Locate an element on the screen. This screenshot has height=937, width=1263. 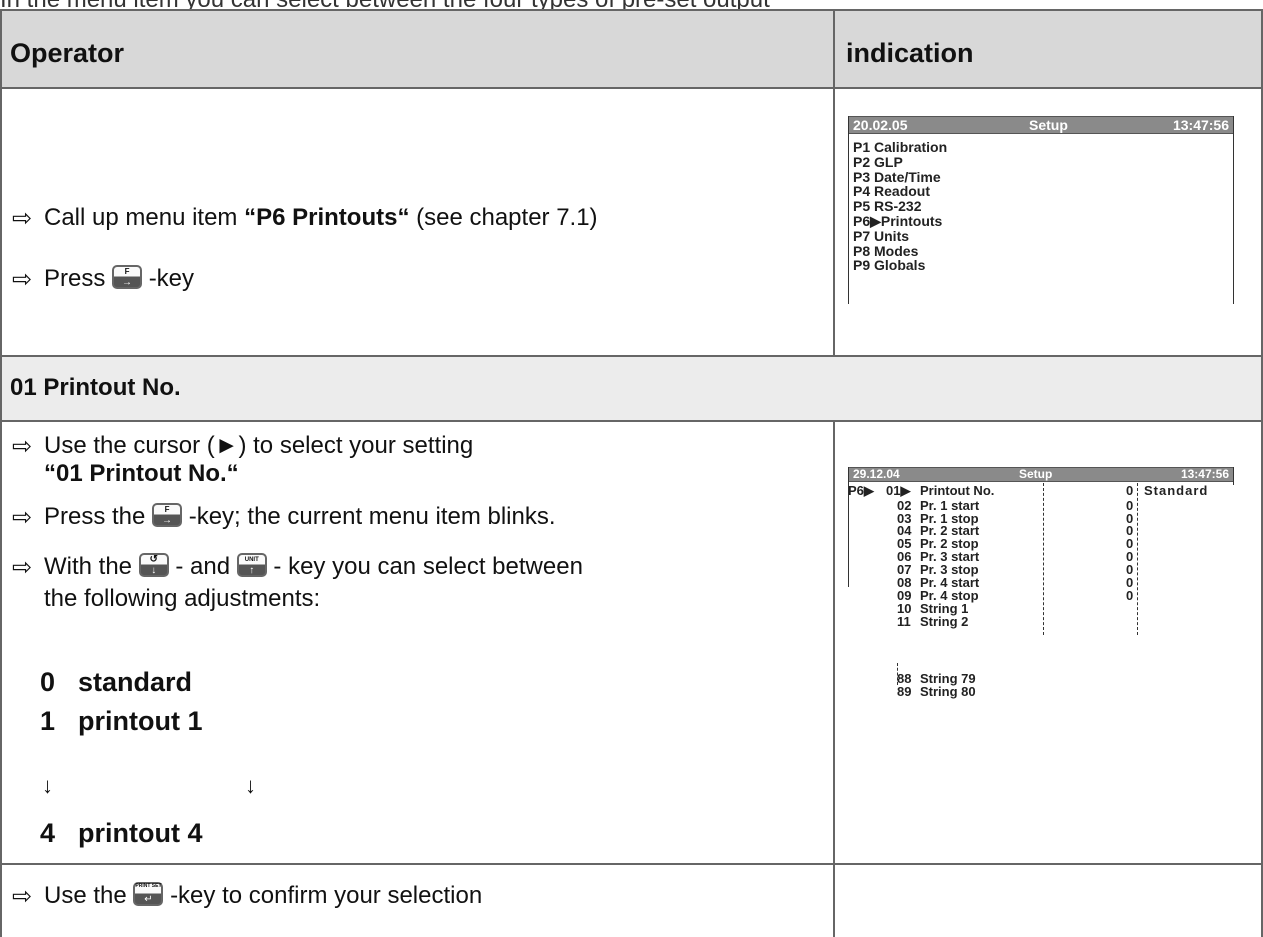
lcd-title-bar: 20.02.05 Setup 13:47:56 is located at coordinates (1041, 125).